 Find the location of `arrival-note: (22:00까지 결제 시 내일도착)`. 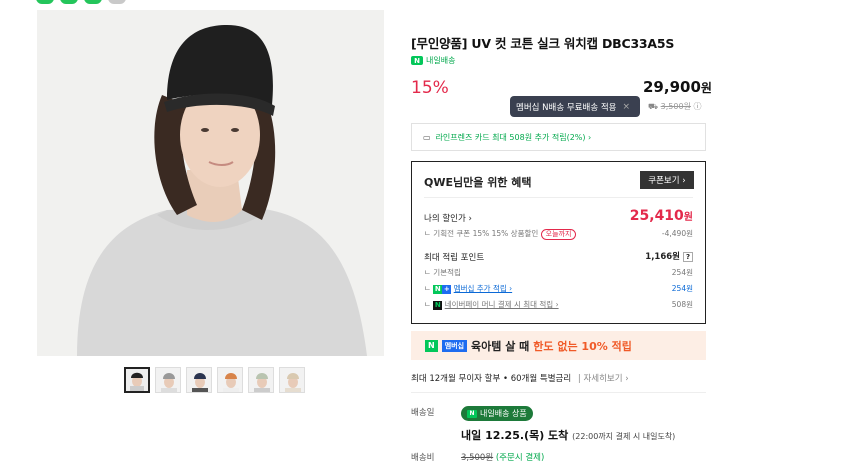

arrival-note: (22:00까지 결제 시 내일도착) is located at coordinates (624, 436).